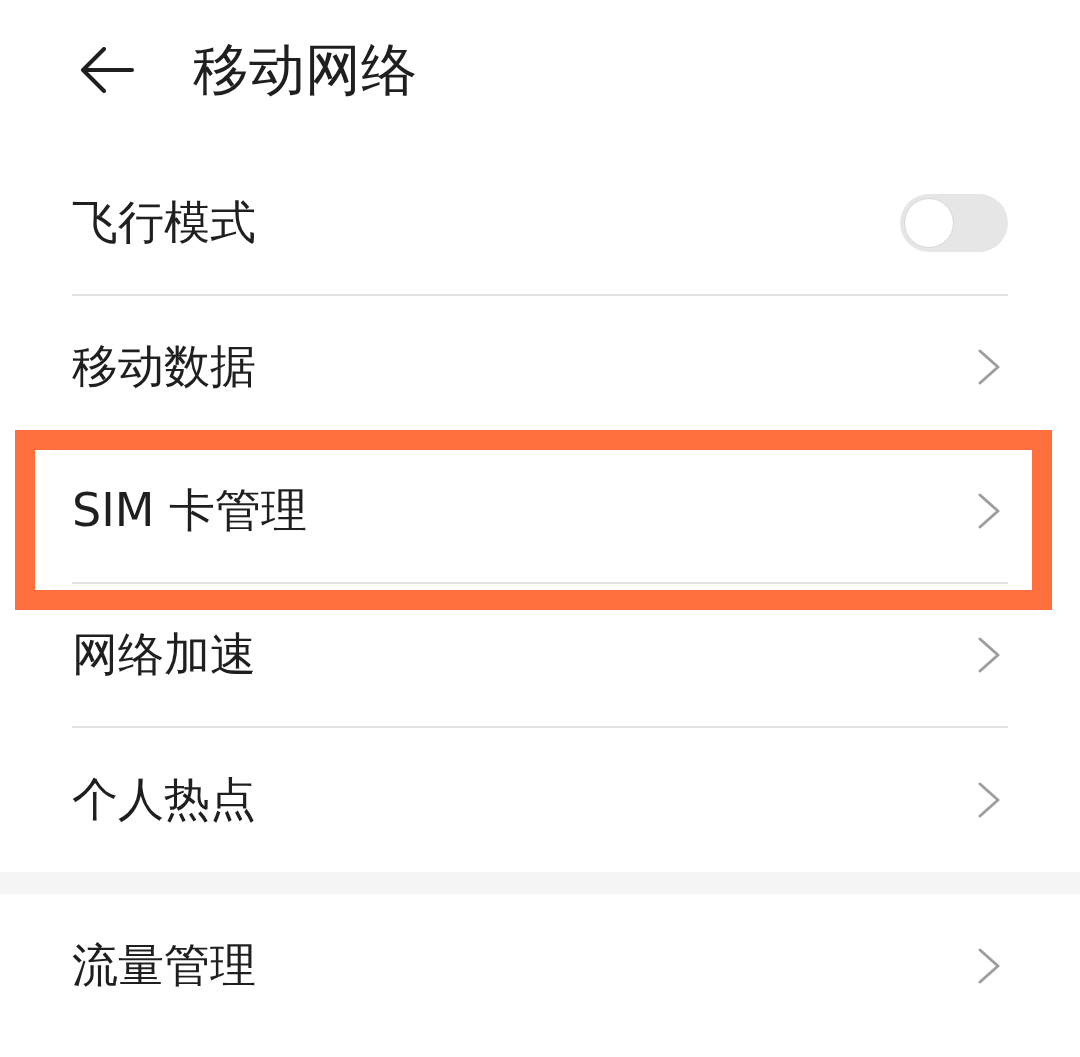 Image resolution: width=1080 pixels, height=1057 pixels. Describe the element at coordinates (540, 512) in the screenshot. I see `settings-row: SIM 卡管理` at that location.